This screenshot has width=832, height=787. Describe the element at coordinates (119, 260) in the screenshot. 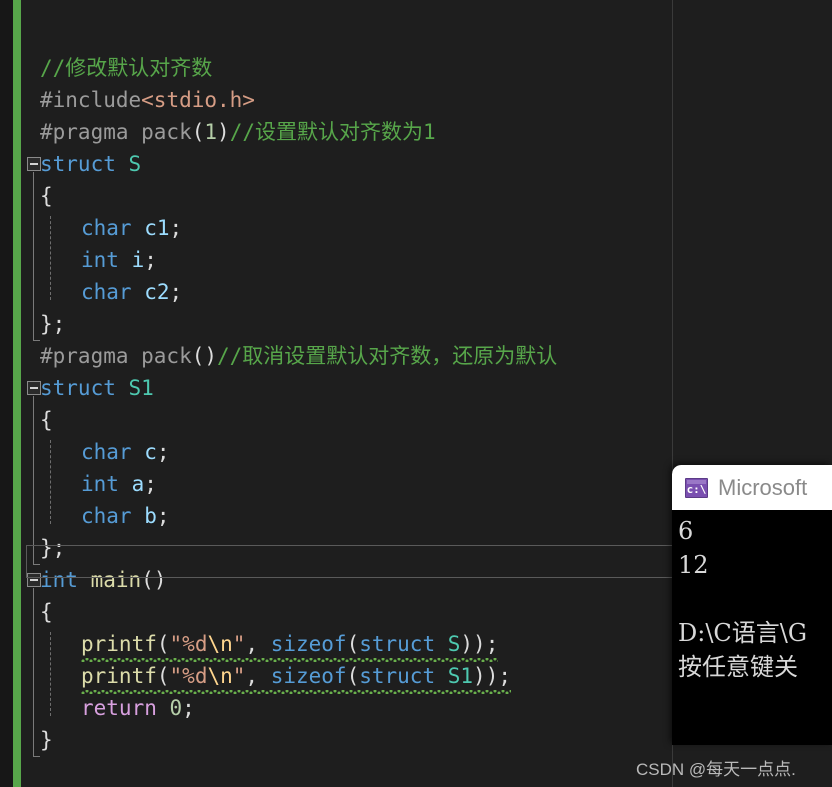

I see `code-line-text: int i;` at that location.